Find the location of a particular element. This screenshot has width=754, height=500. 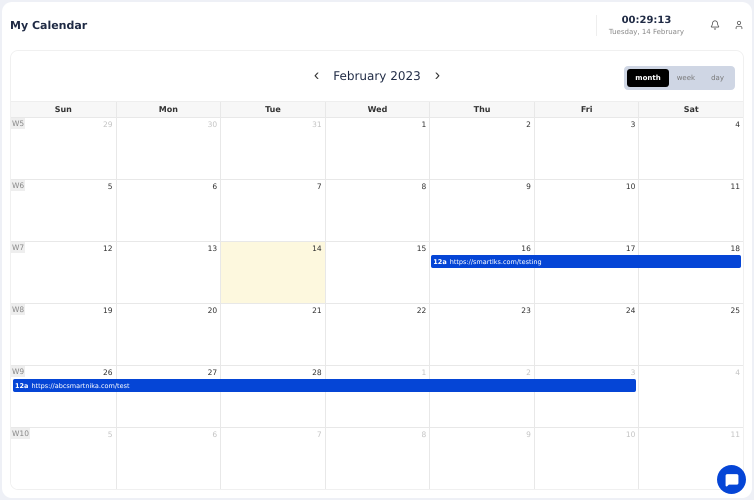

weekday-header: Fri is located at coordinates (586, 109).